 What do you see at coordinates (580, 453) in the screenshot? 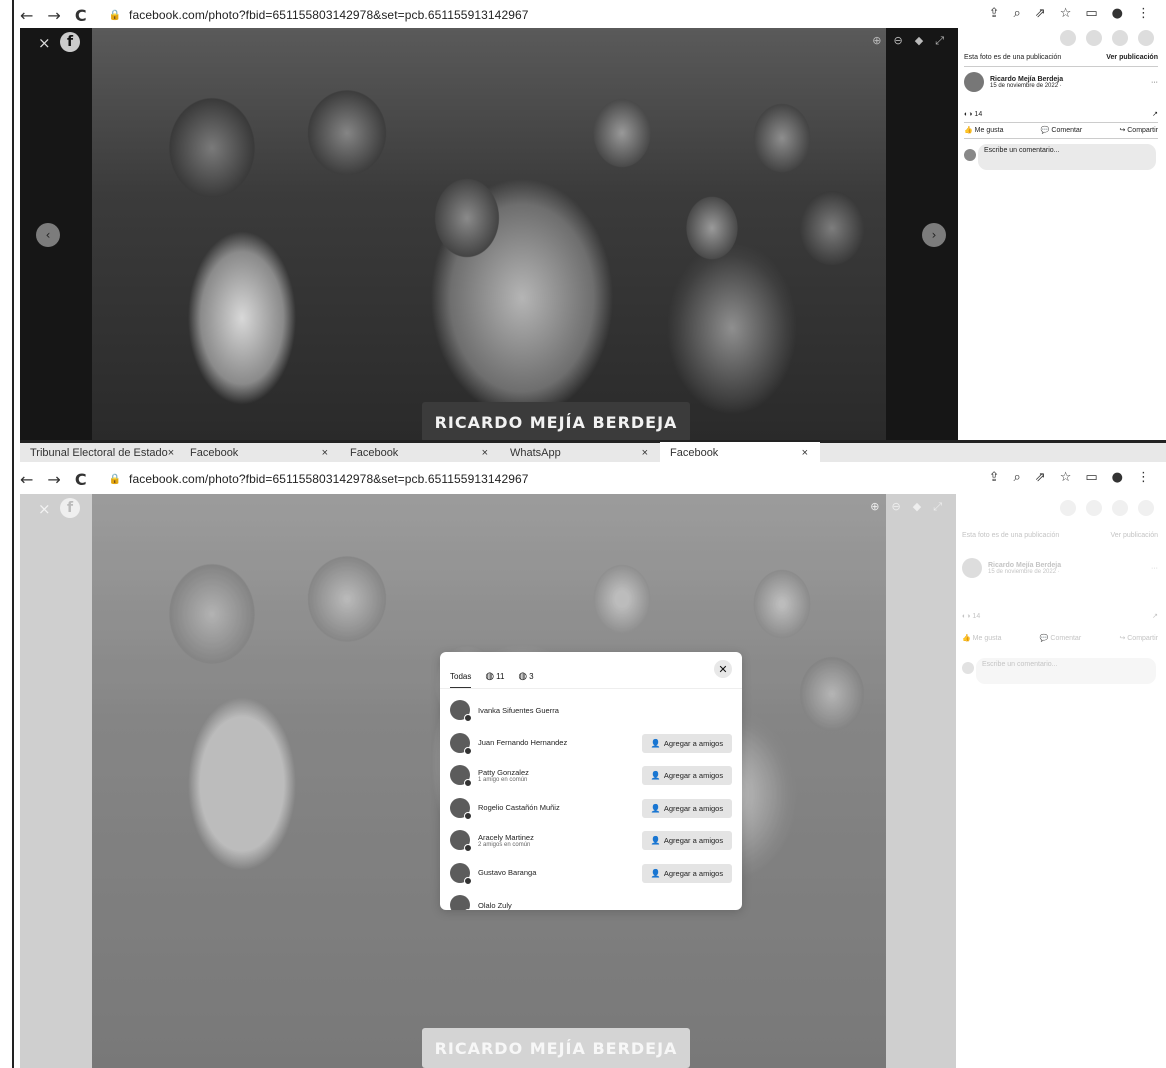
I see `browser-tab: WhatsApp ×` at bounding box center [580, 453].